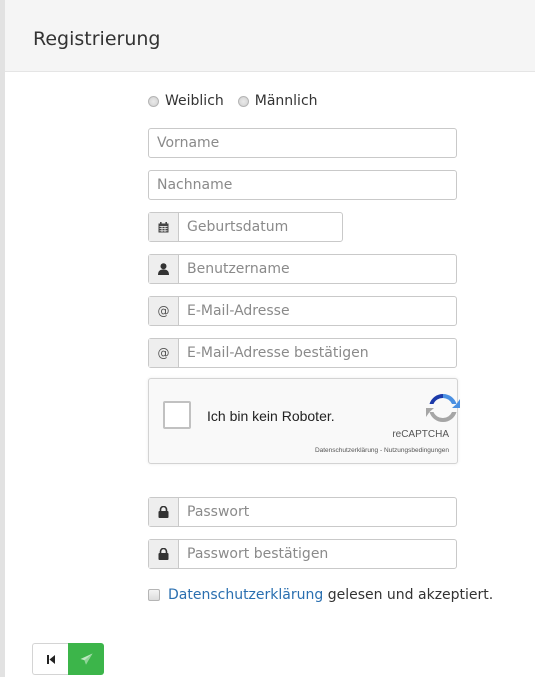  What do you see at coordinates (164, 269) in the screenshot?
I see `user-icon` at bounding box center [164, 269].